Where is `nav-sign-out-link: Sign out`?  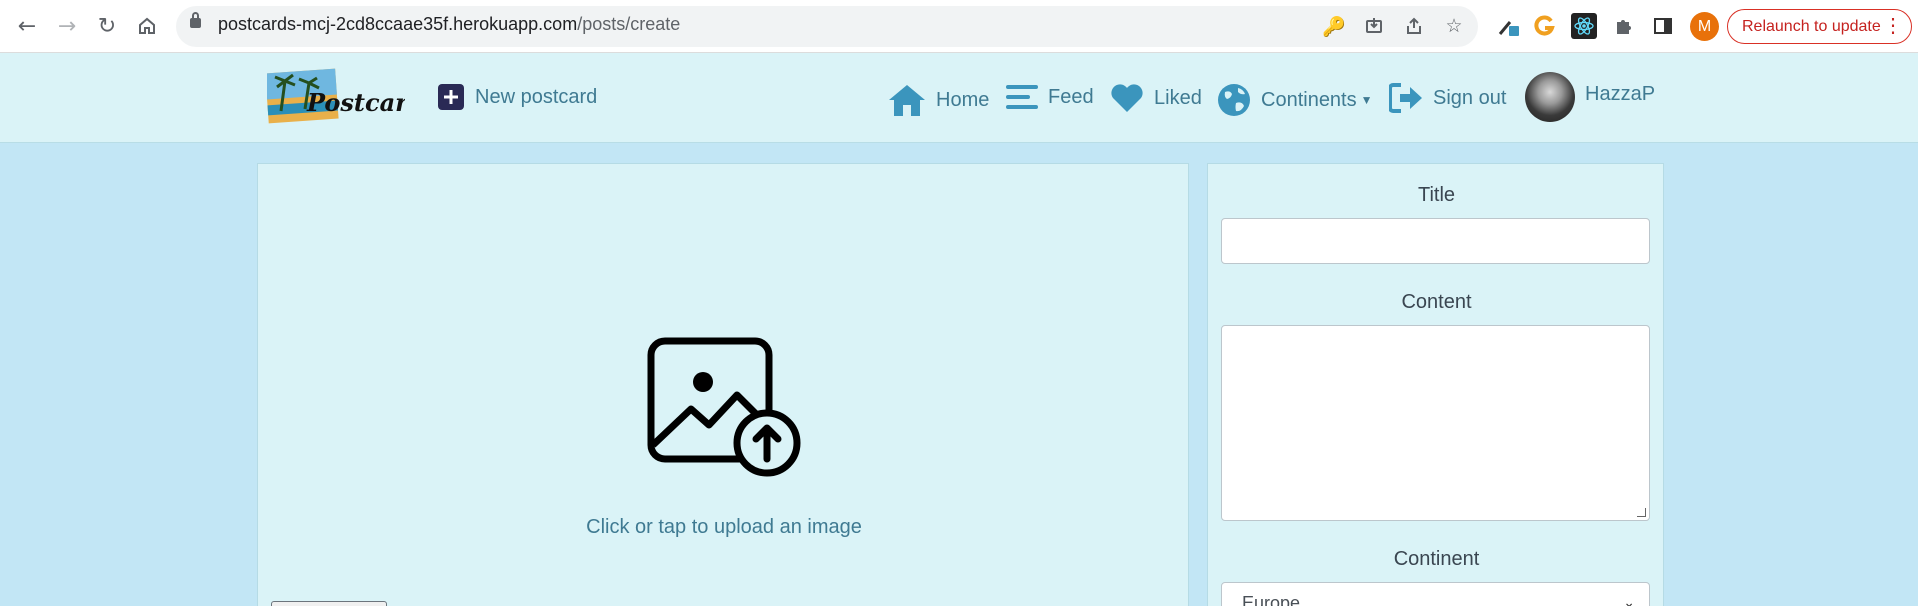
nav-sign-out-link: Sign out is located at coordinates (1447, 98).